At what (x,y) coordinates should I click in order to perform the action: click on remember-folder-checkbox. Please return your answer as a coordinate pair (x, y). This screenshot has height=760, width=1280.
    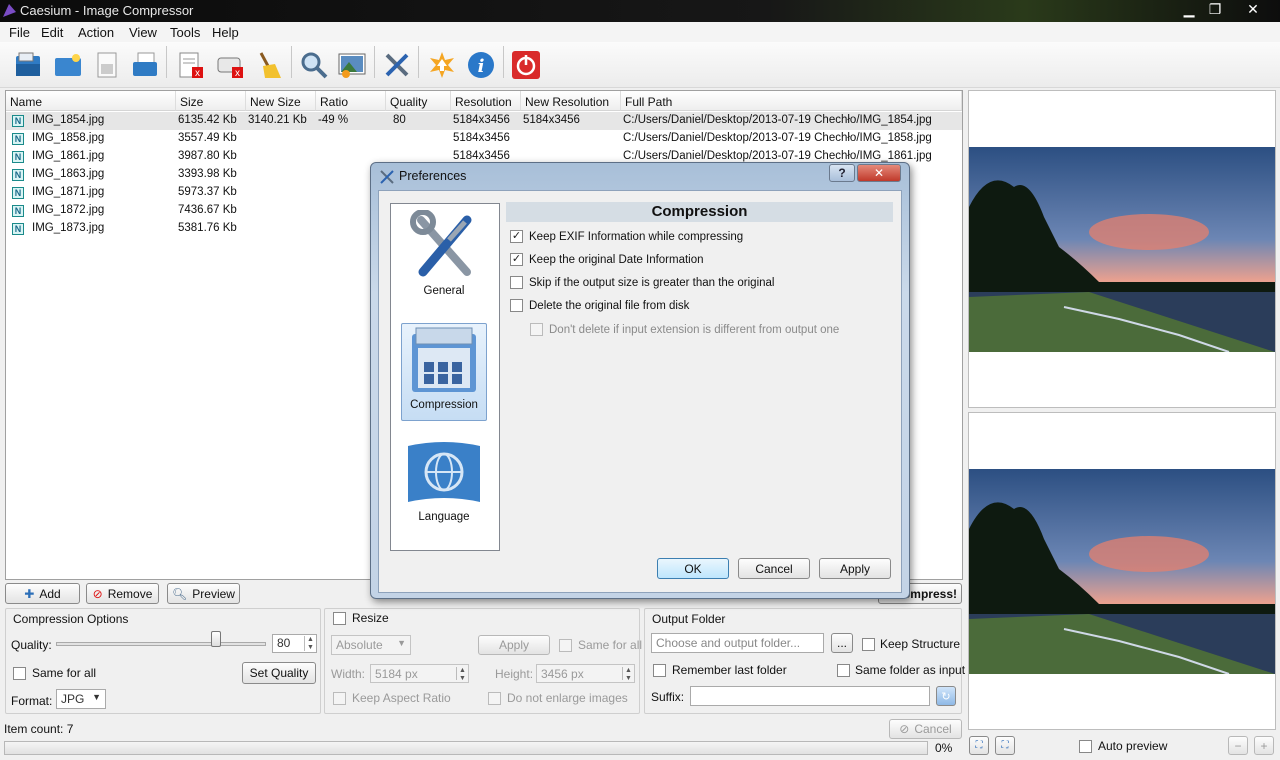
    Looking at the image, I should click on (659, 670).